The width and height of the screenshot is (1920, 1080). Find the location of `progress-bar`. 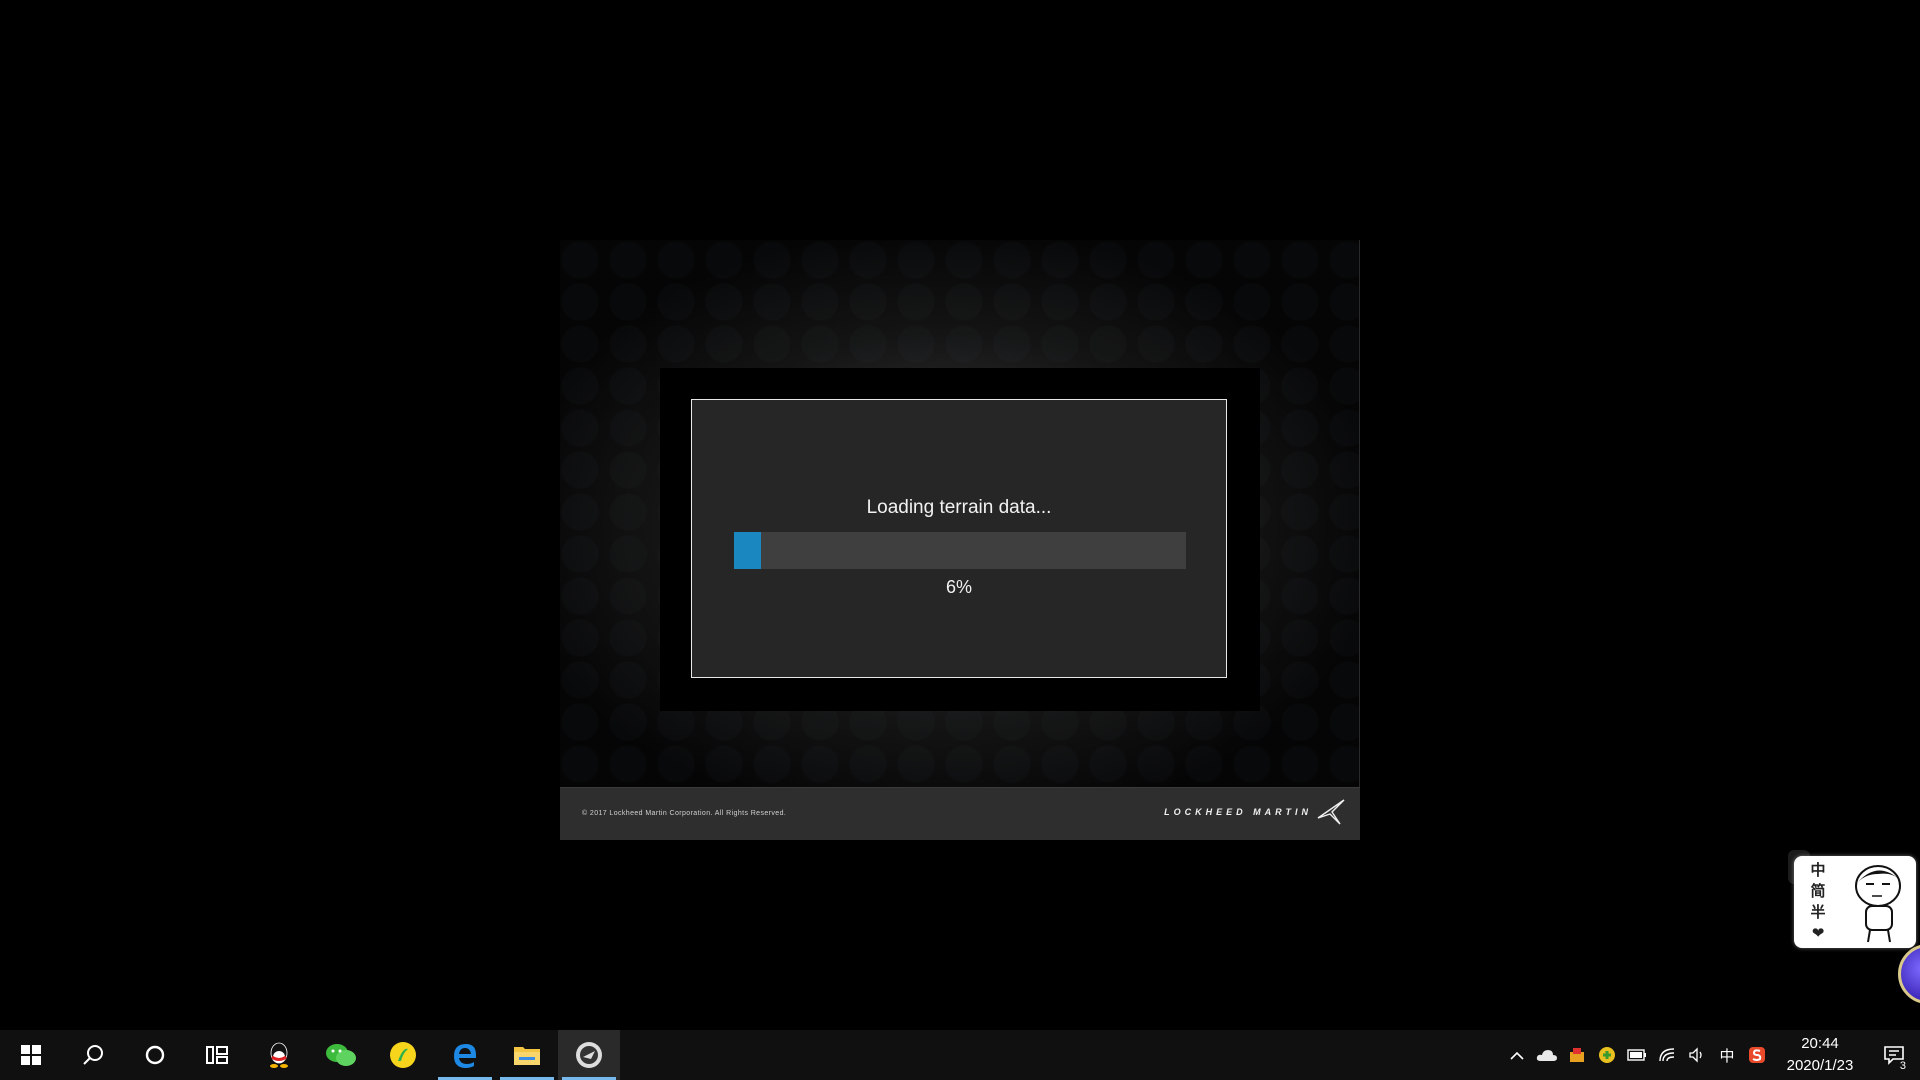

progress-bar is located at coordinates (960, 550).